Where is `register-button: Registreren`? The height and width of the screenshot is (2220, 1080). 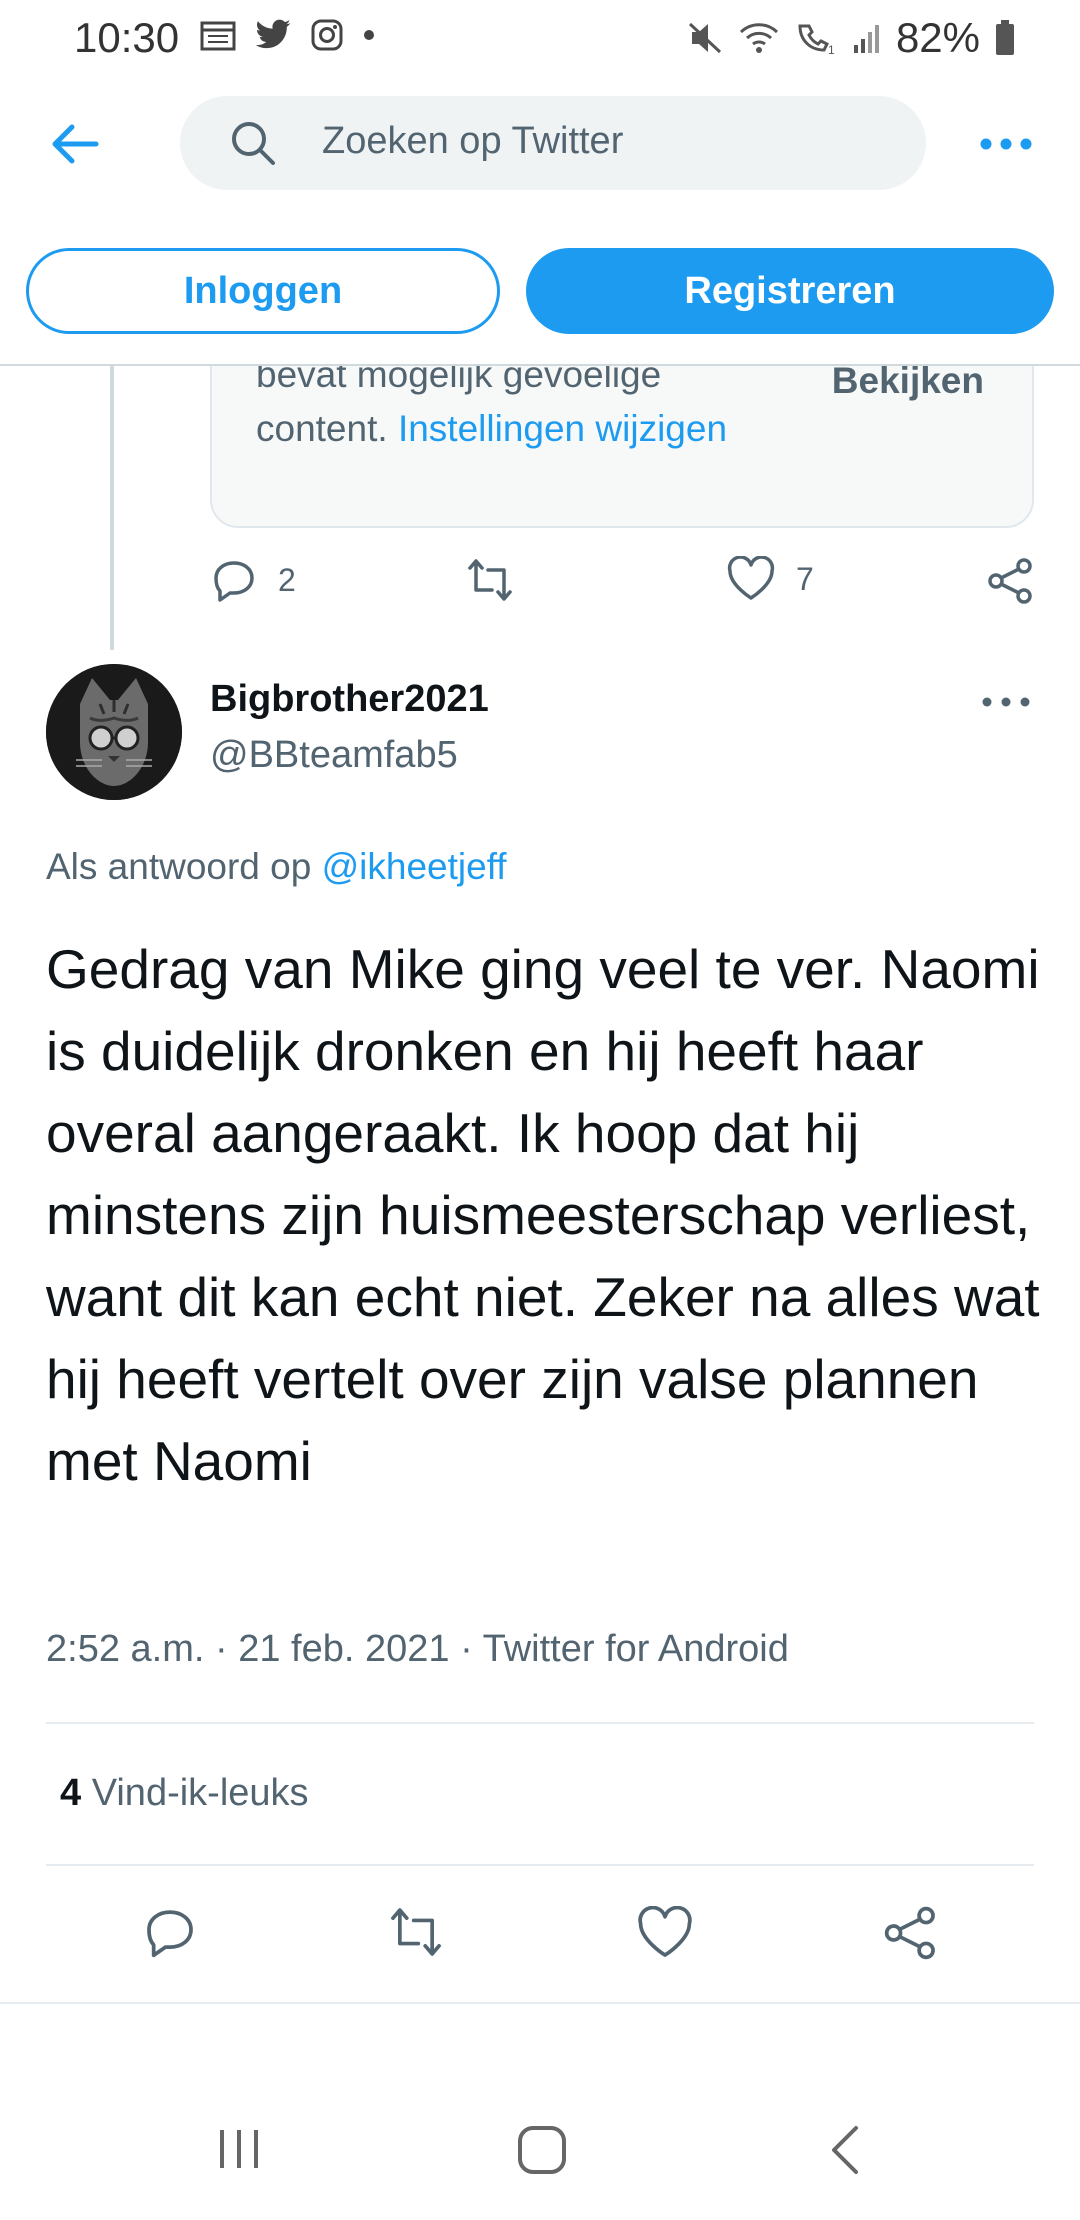
register-button: Registreren is located at coordinates (790, 291).